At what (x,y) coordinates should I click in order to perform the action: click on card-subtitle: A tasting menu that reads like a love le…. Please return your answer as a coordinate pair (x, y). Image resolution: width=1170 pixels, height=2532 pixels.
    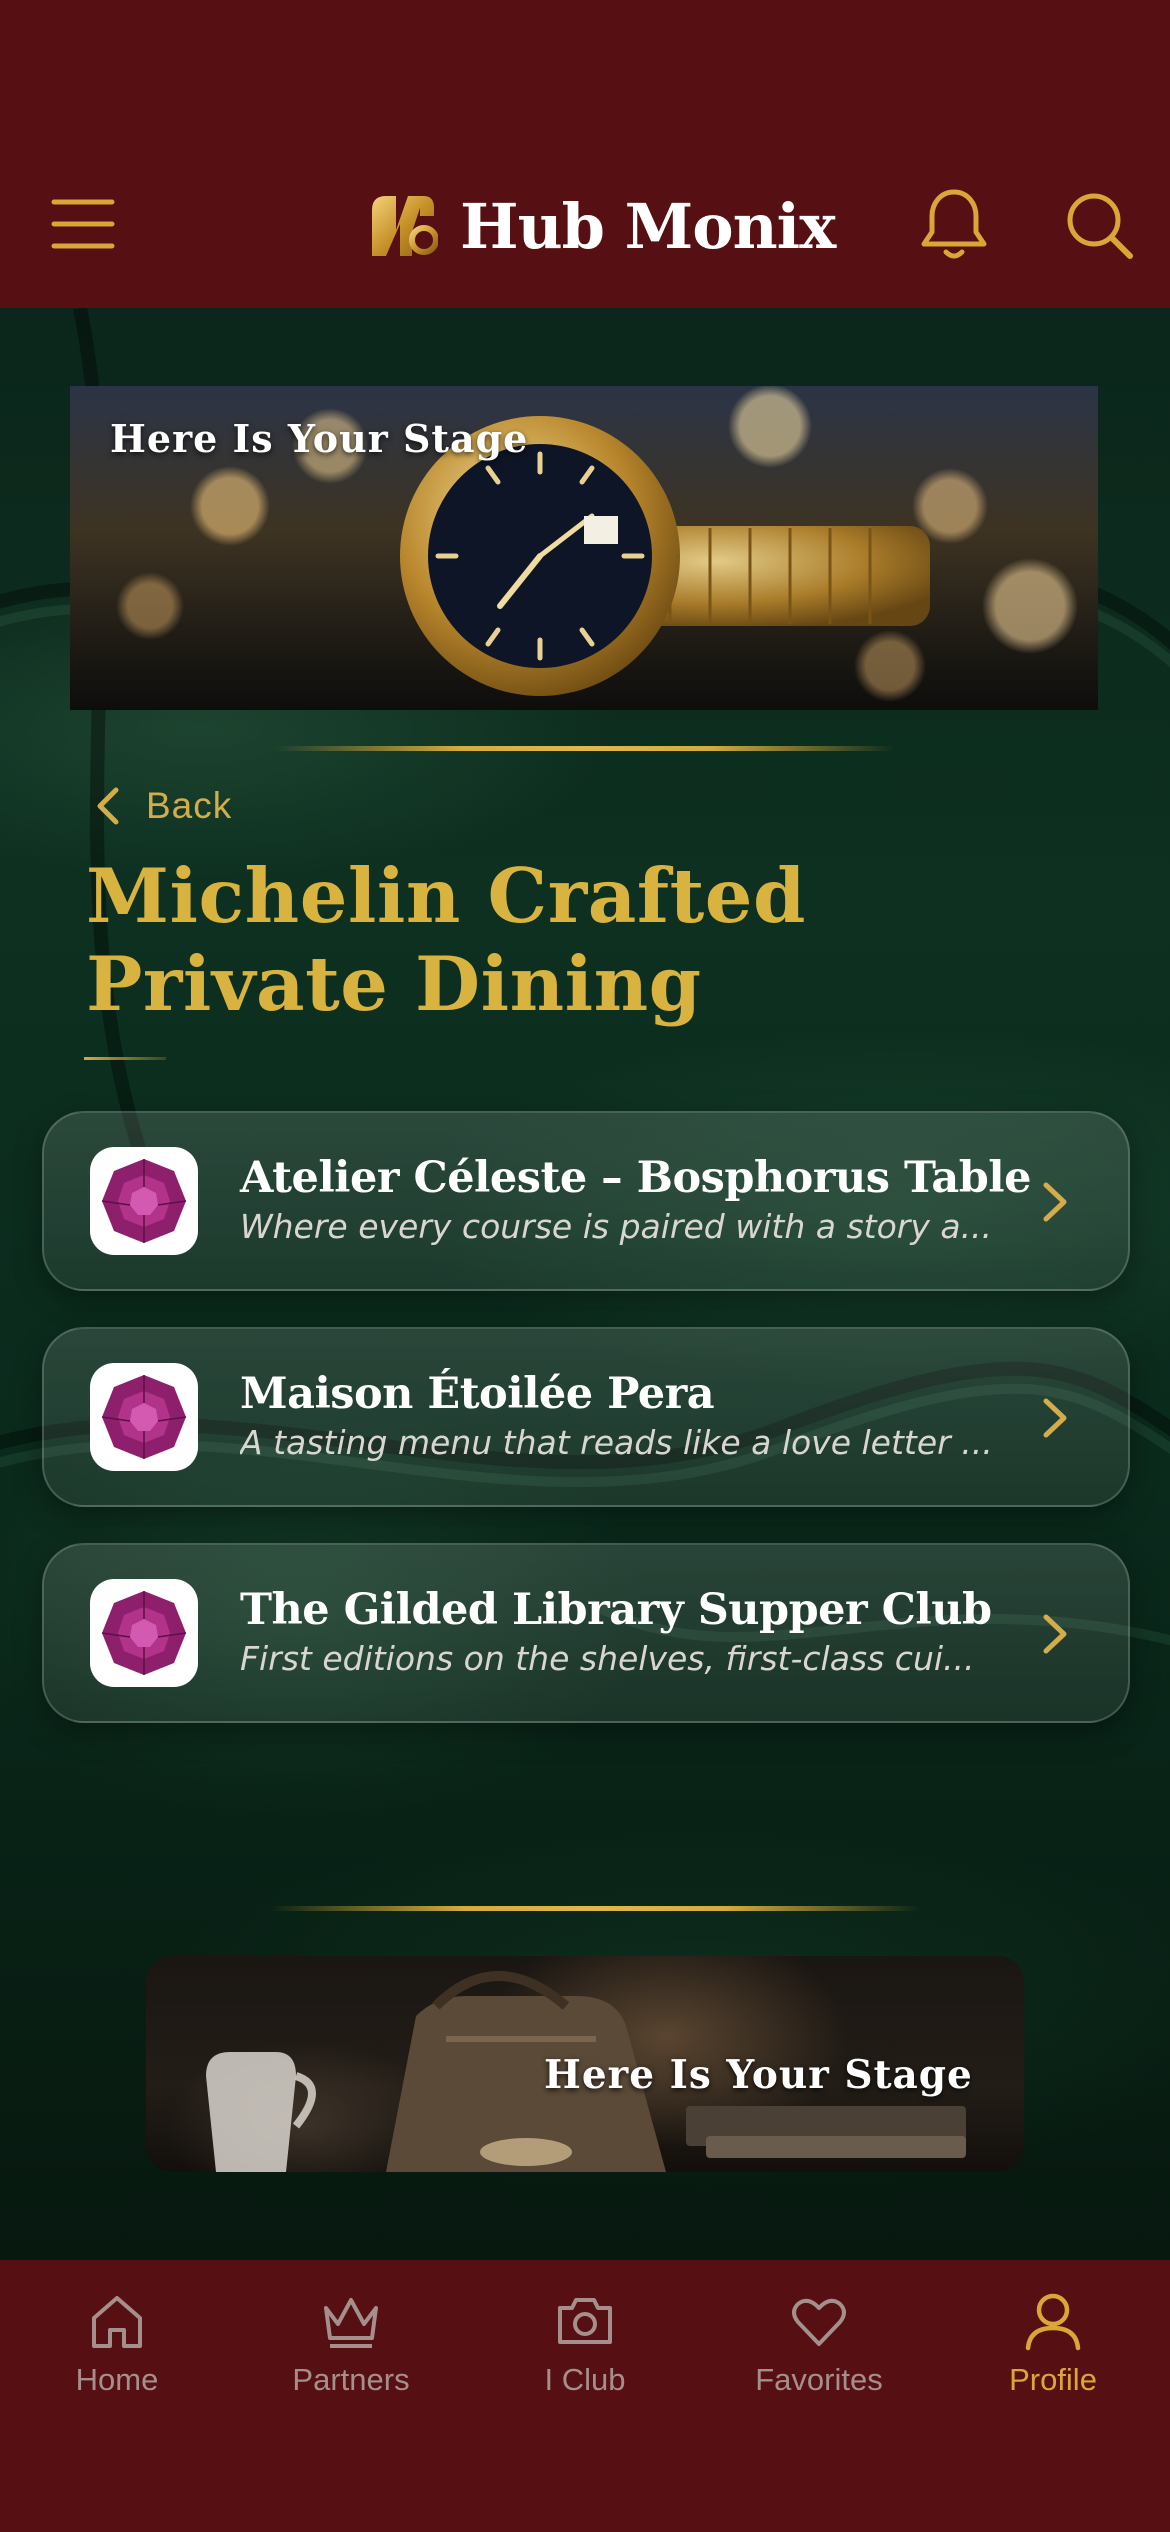
    Looking at the image, I should click on (616, 1442).